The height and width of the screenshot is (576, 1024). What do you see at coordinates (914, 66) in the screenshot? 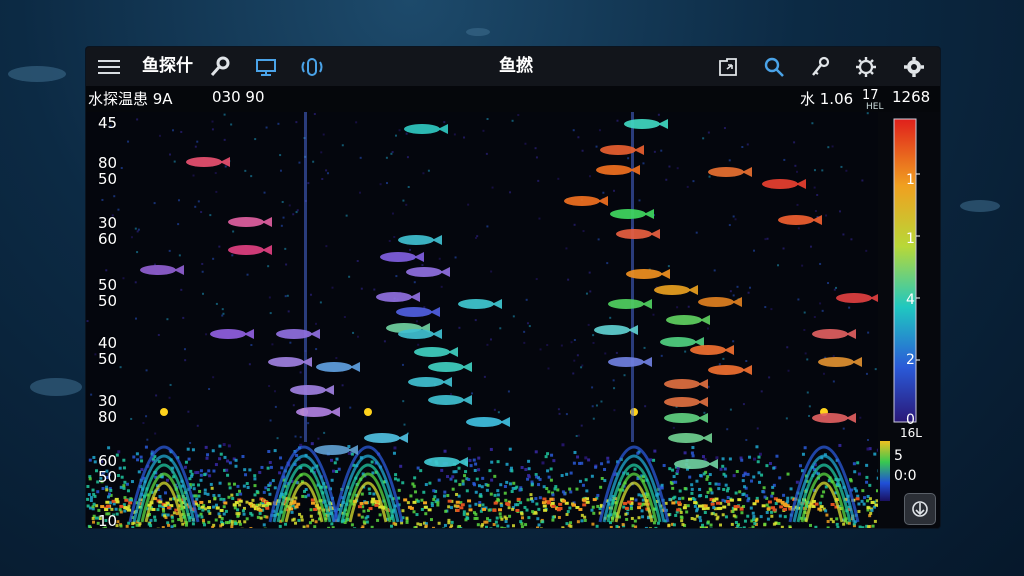
I see `settings-icon` at bounding box center [914, 66].